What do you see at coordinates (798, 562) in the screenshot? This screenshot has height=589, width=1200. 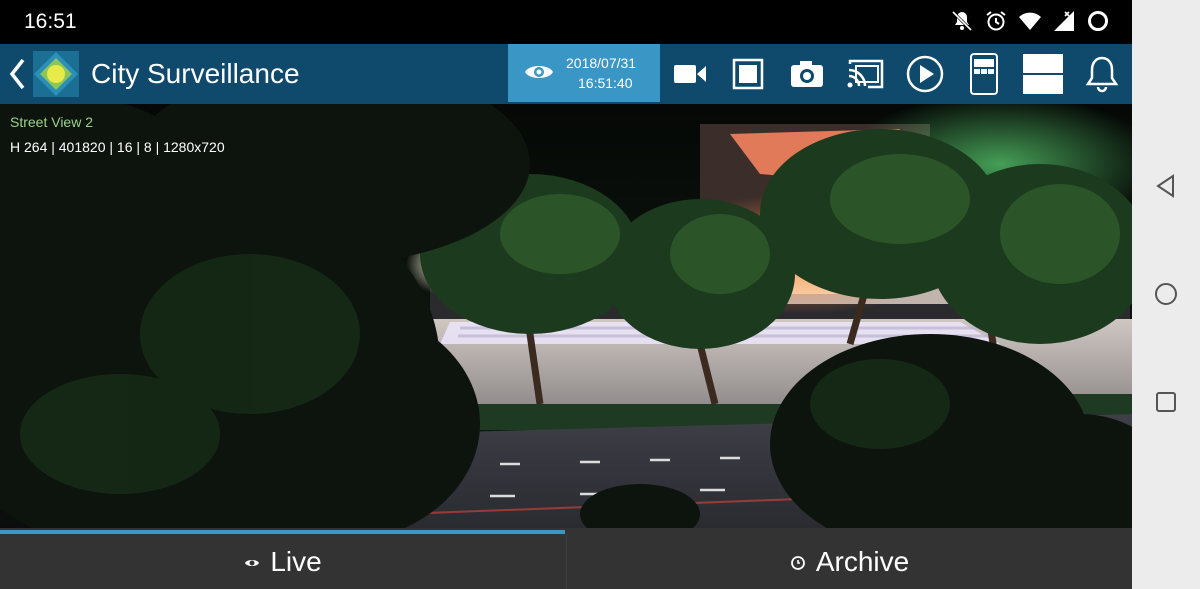 I see `clock-icon` at bounding box center [798, 562].